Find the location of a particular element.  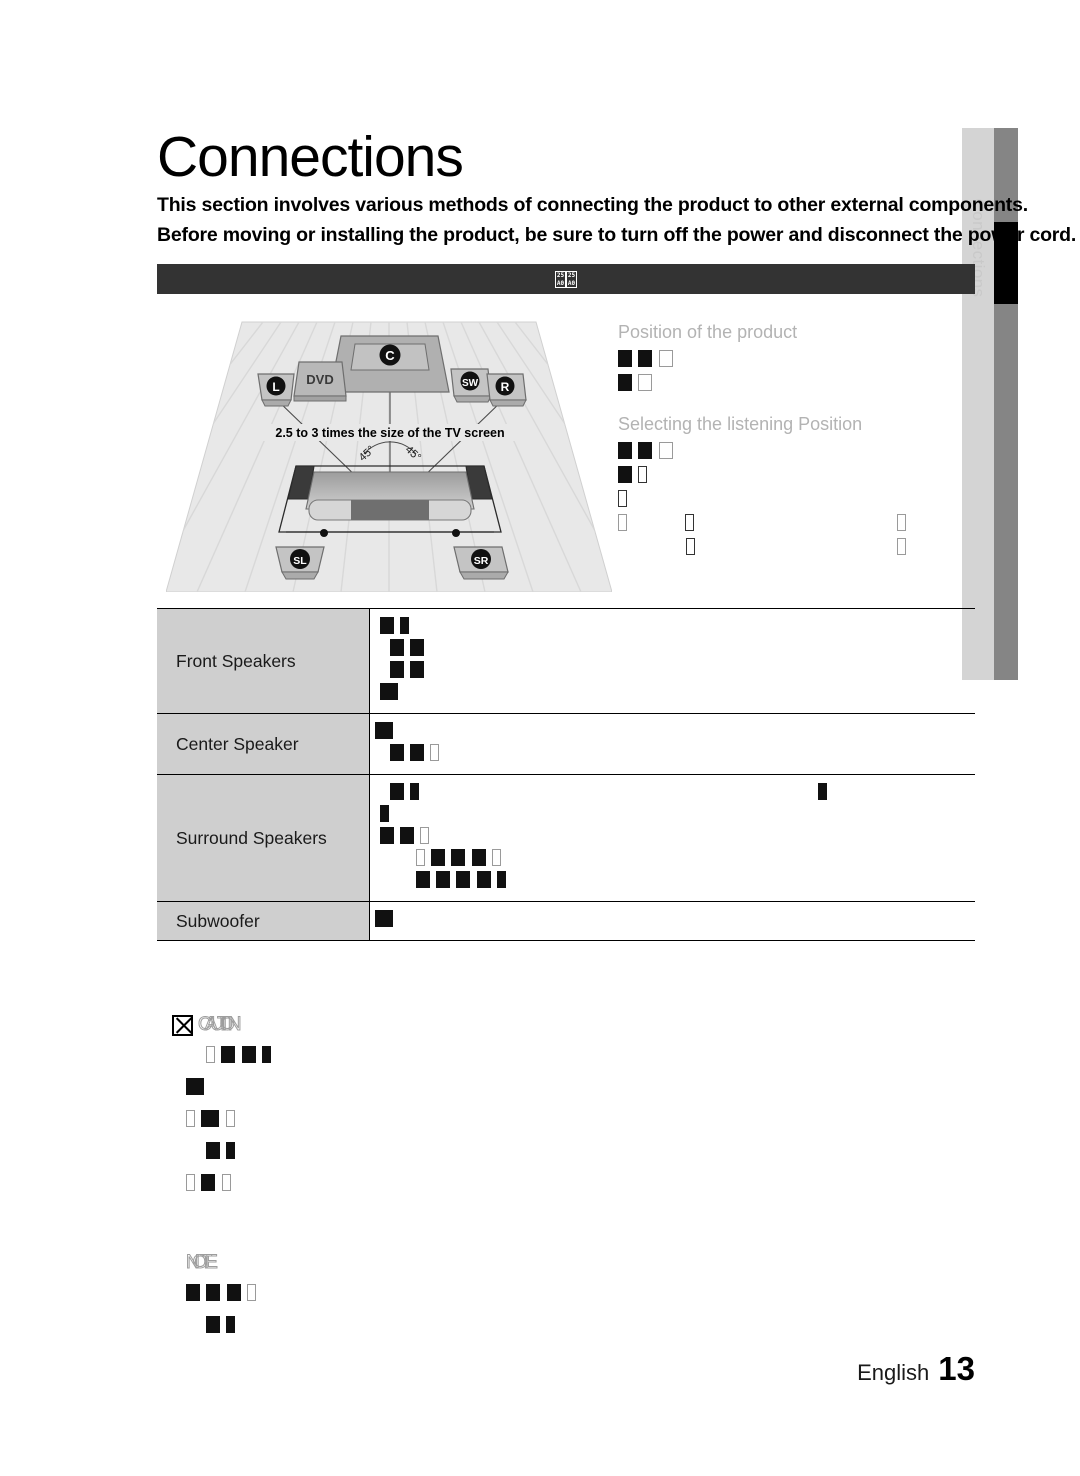

row-label-center-speaker: Center Speaker is located at coordinates (263, 744).